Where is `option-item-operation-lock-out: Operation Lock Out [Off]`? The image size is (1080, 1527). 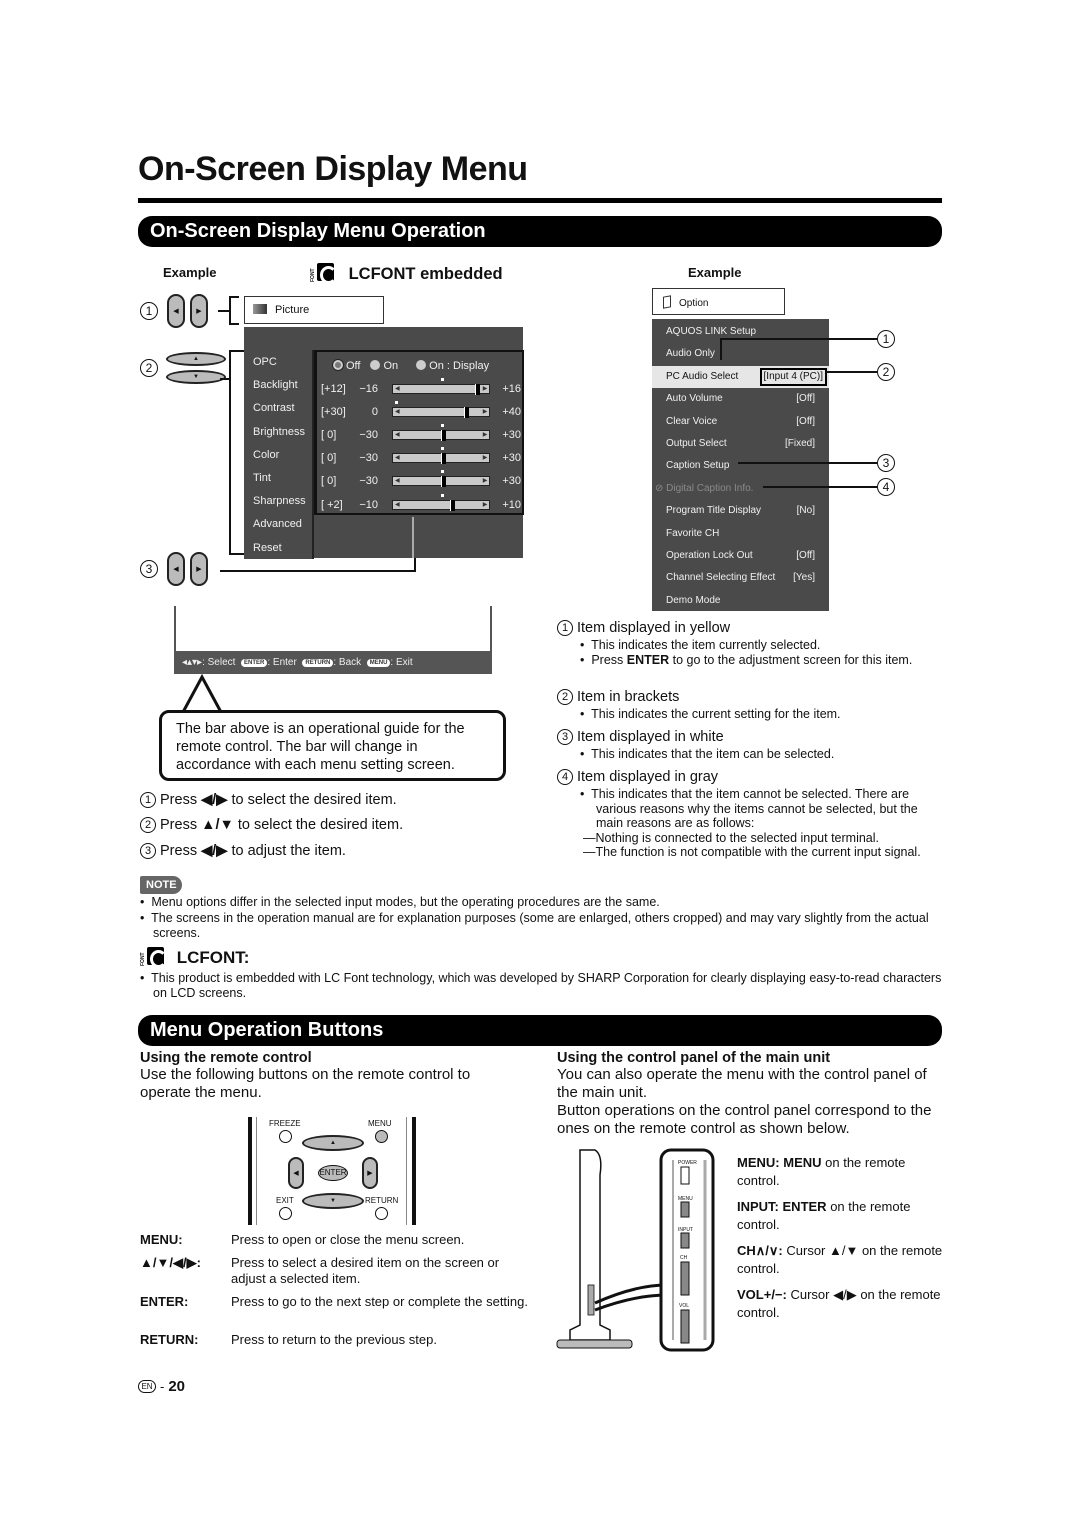 option-item-operation-lock-out: Operation Lock Out [Off] is located at coordinates (740, 556).